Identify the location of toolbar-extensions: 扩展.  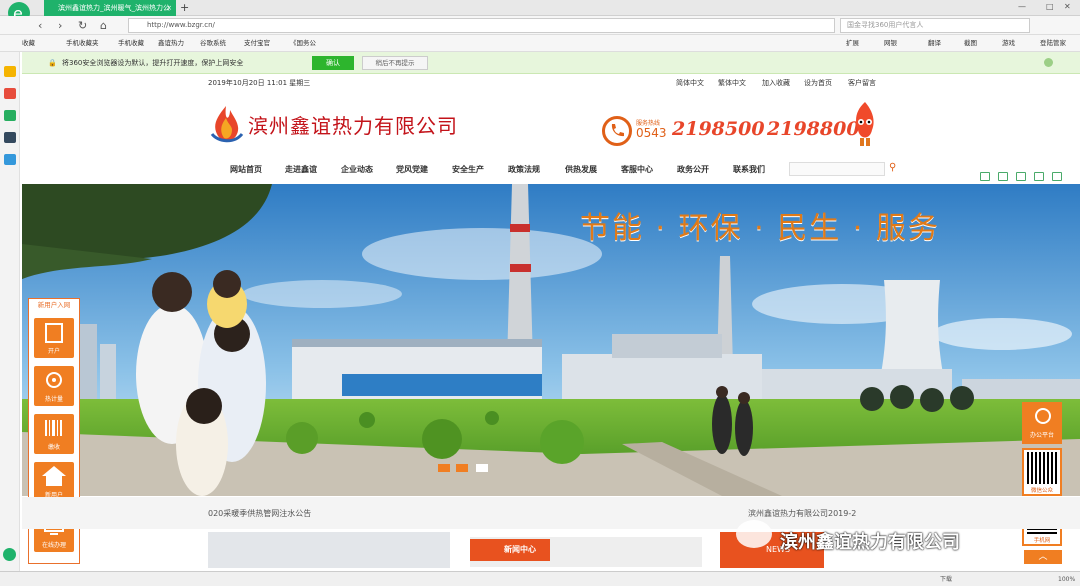
(852, 43).